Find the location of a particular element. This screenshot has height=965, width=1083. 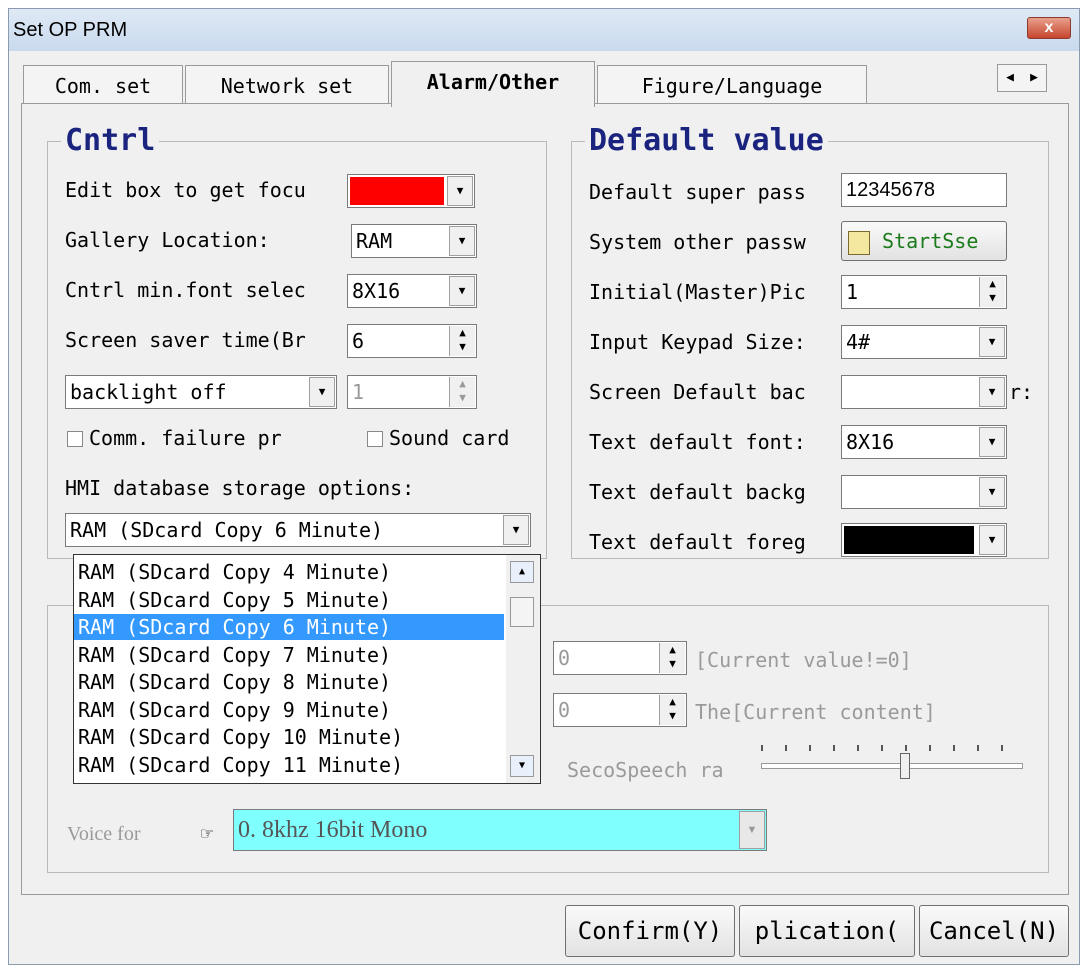

title-bar: Set OP PRM x is located at coordinates (544, 30).